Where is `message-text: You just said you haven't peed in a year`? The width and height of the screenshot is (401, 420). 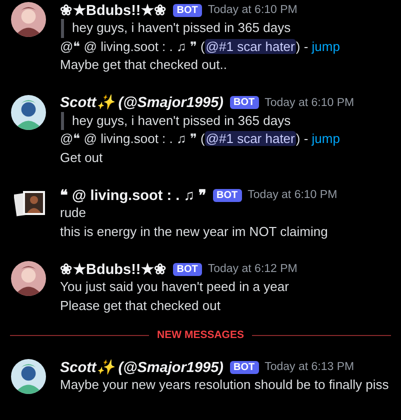
message-text: You just said you haven't peed in a year is located at coordinates (175, 287).